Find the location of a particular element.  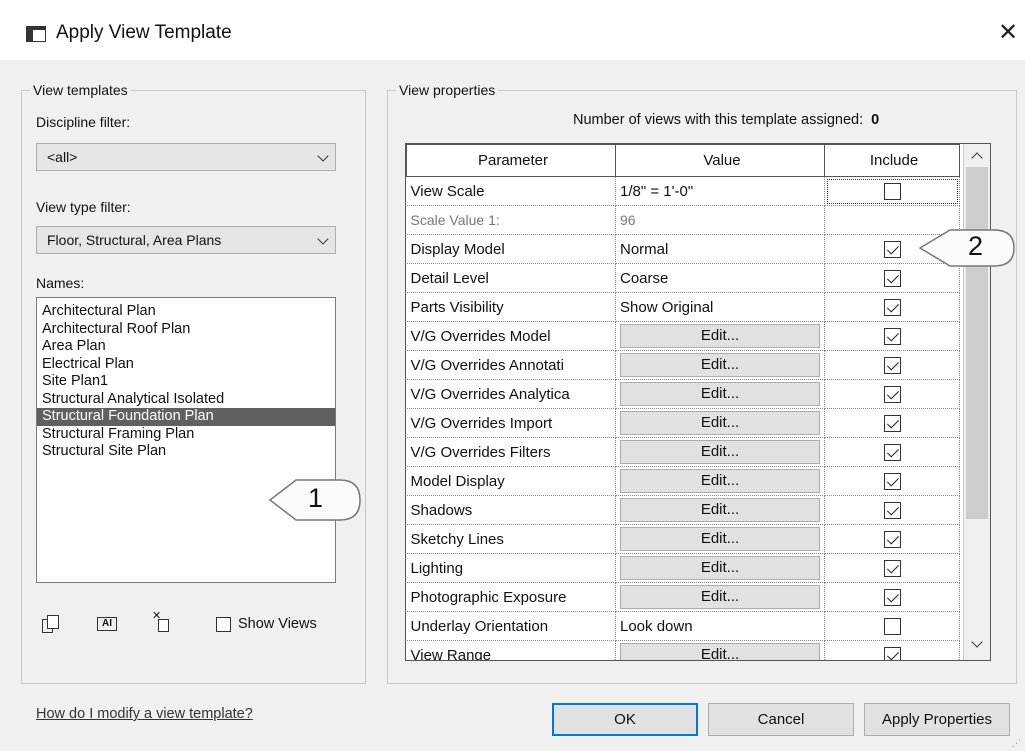

value-cell: 1/8" = 1'-0" is located at coordinates (720, 191).